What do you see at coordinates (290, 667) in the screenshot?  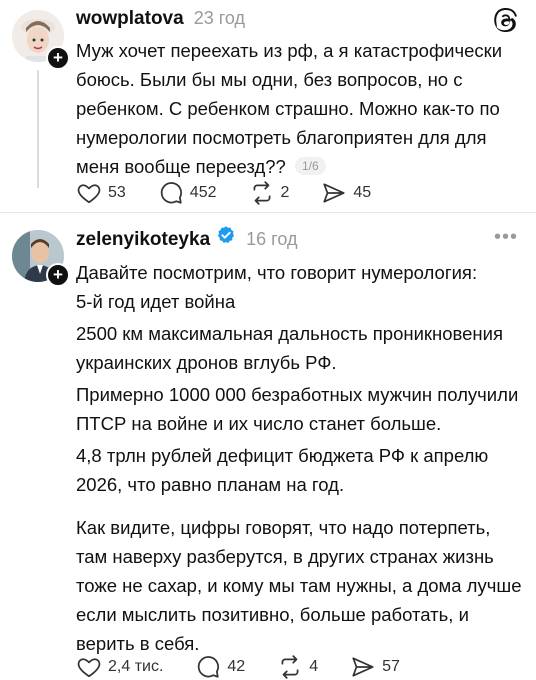 I see `repost-icon` at bounding box center [290, 667].